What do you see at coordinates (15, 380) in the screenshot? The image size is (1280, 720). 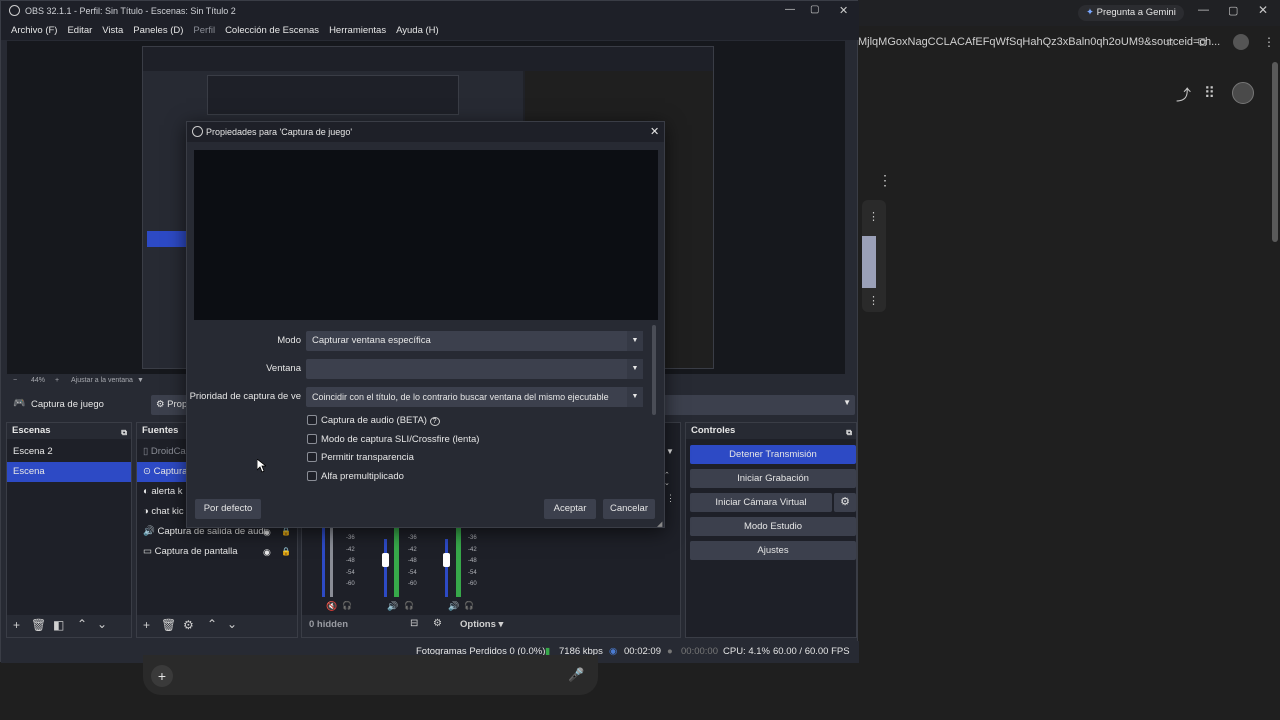 I see `zoom-out-icon: −` at bounding box center [15, 380].